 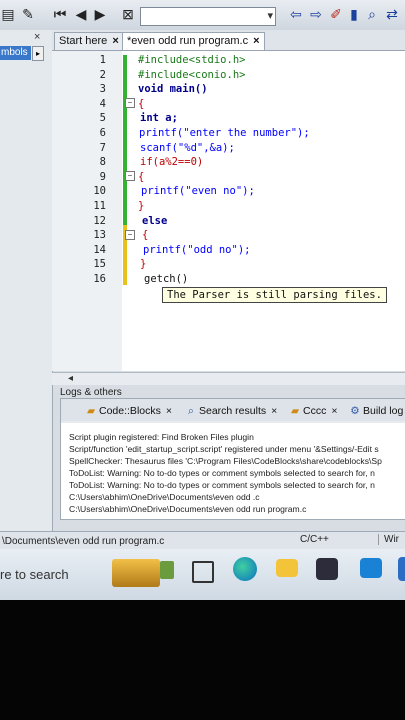 I want to click on task-view-icon, so click(x=203, y=572).